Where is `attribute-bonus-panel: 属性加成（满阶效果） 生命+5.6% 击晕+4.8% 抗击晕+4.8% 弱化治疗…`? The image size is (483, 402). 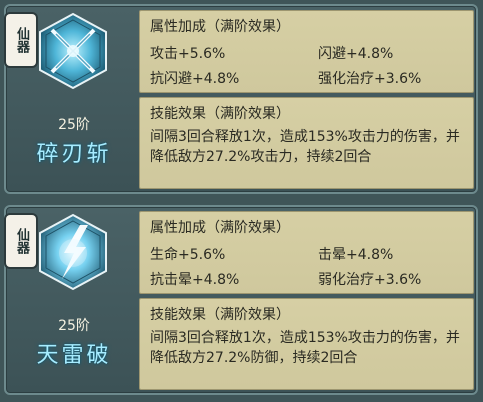 attribute-bonus-panel: 属性加成（满阶效果） 生命+5.6% 击晕+4.8% 抗击晕+4.8% 弱化治疗… is located at coordinates (306, 252).